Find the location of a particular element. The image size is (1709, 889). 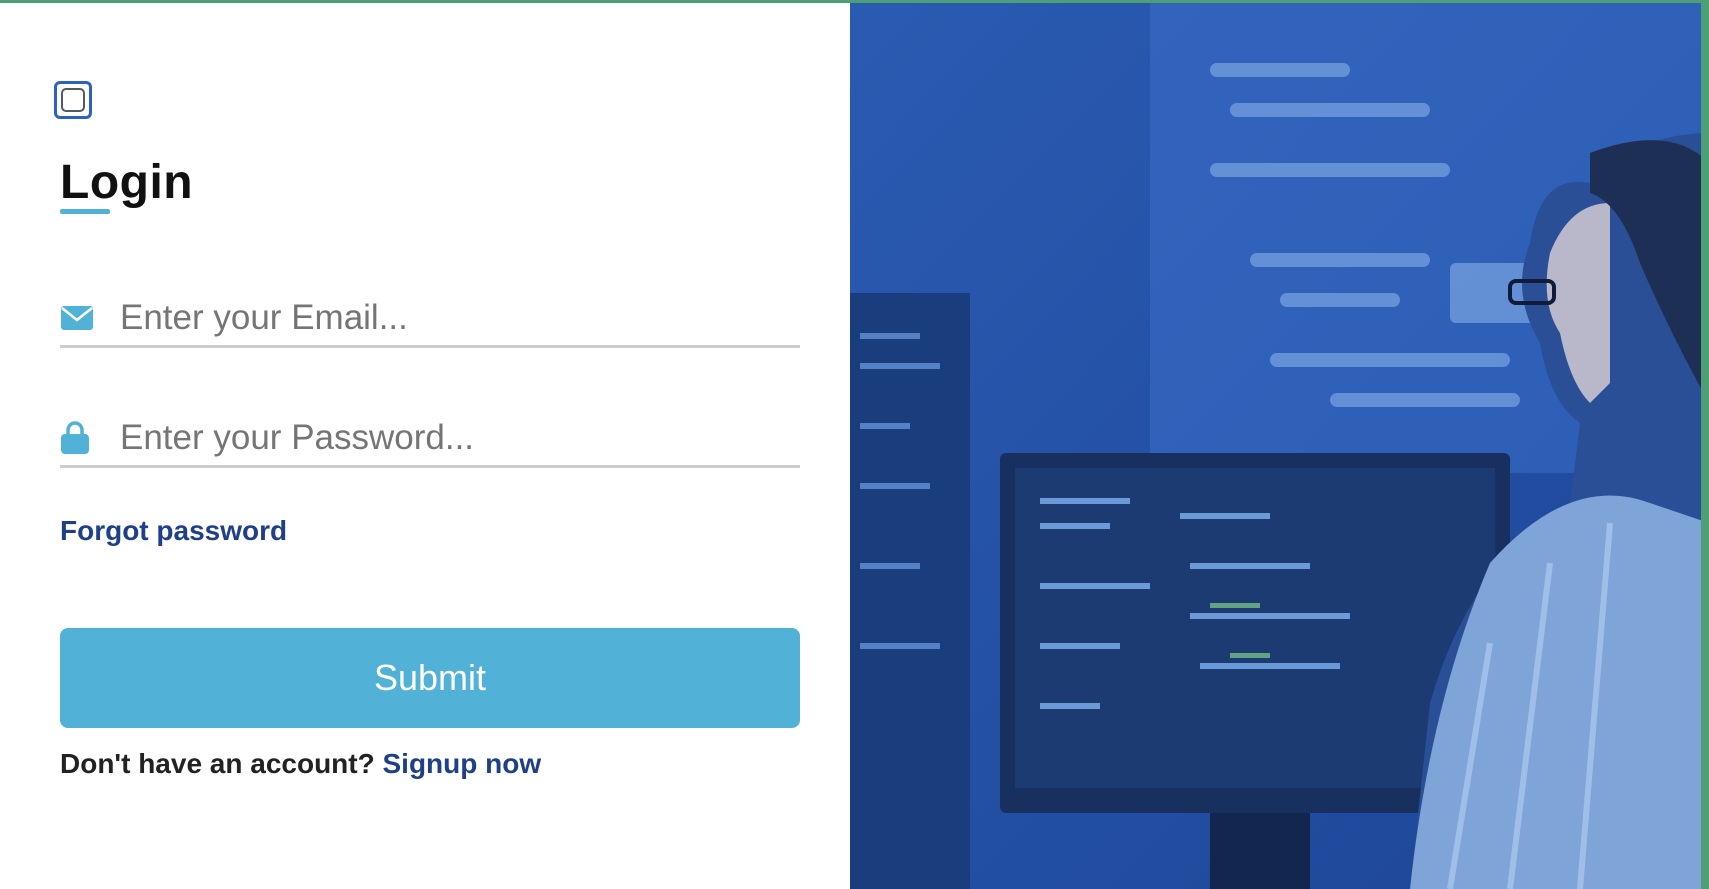

signup-link: Signup now is located at coordinates (461, 763).